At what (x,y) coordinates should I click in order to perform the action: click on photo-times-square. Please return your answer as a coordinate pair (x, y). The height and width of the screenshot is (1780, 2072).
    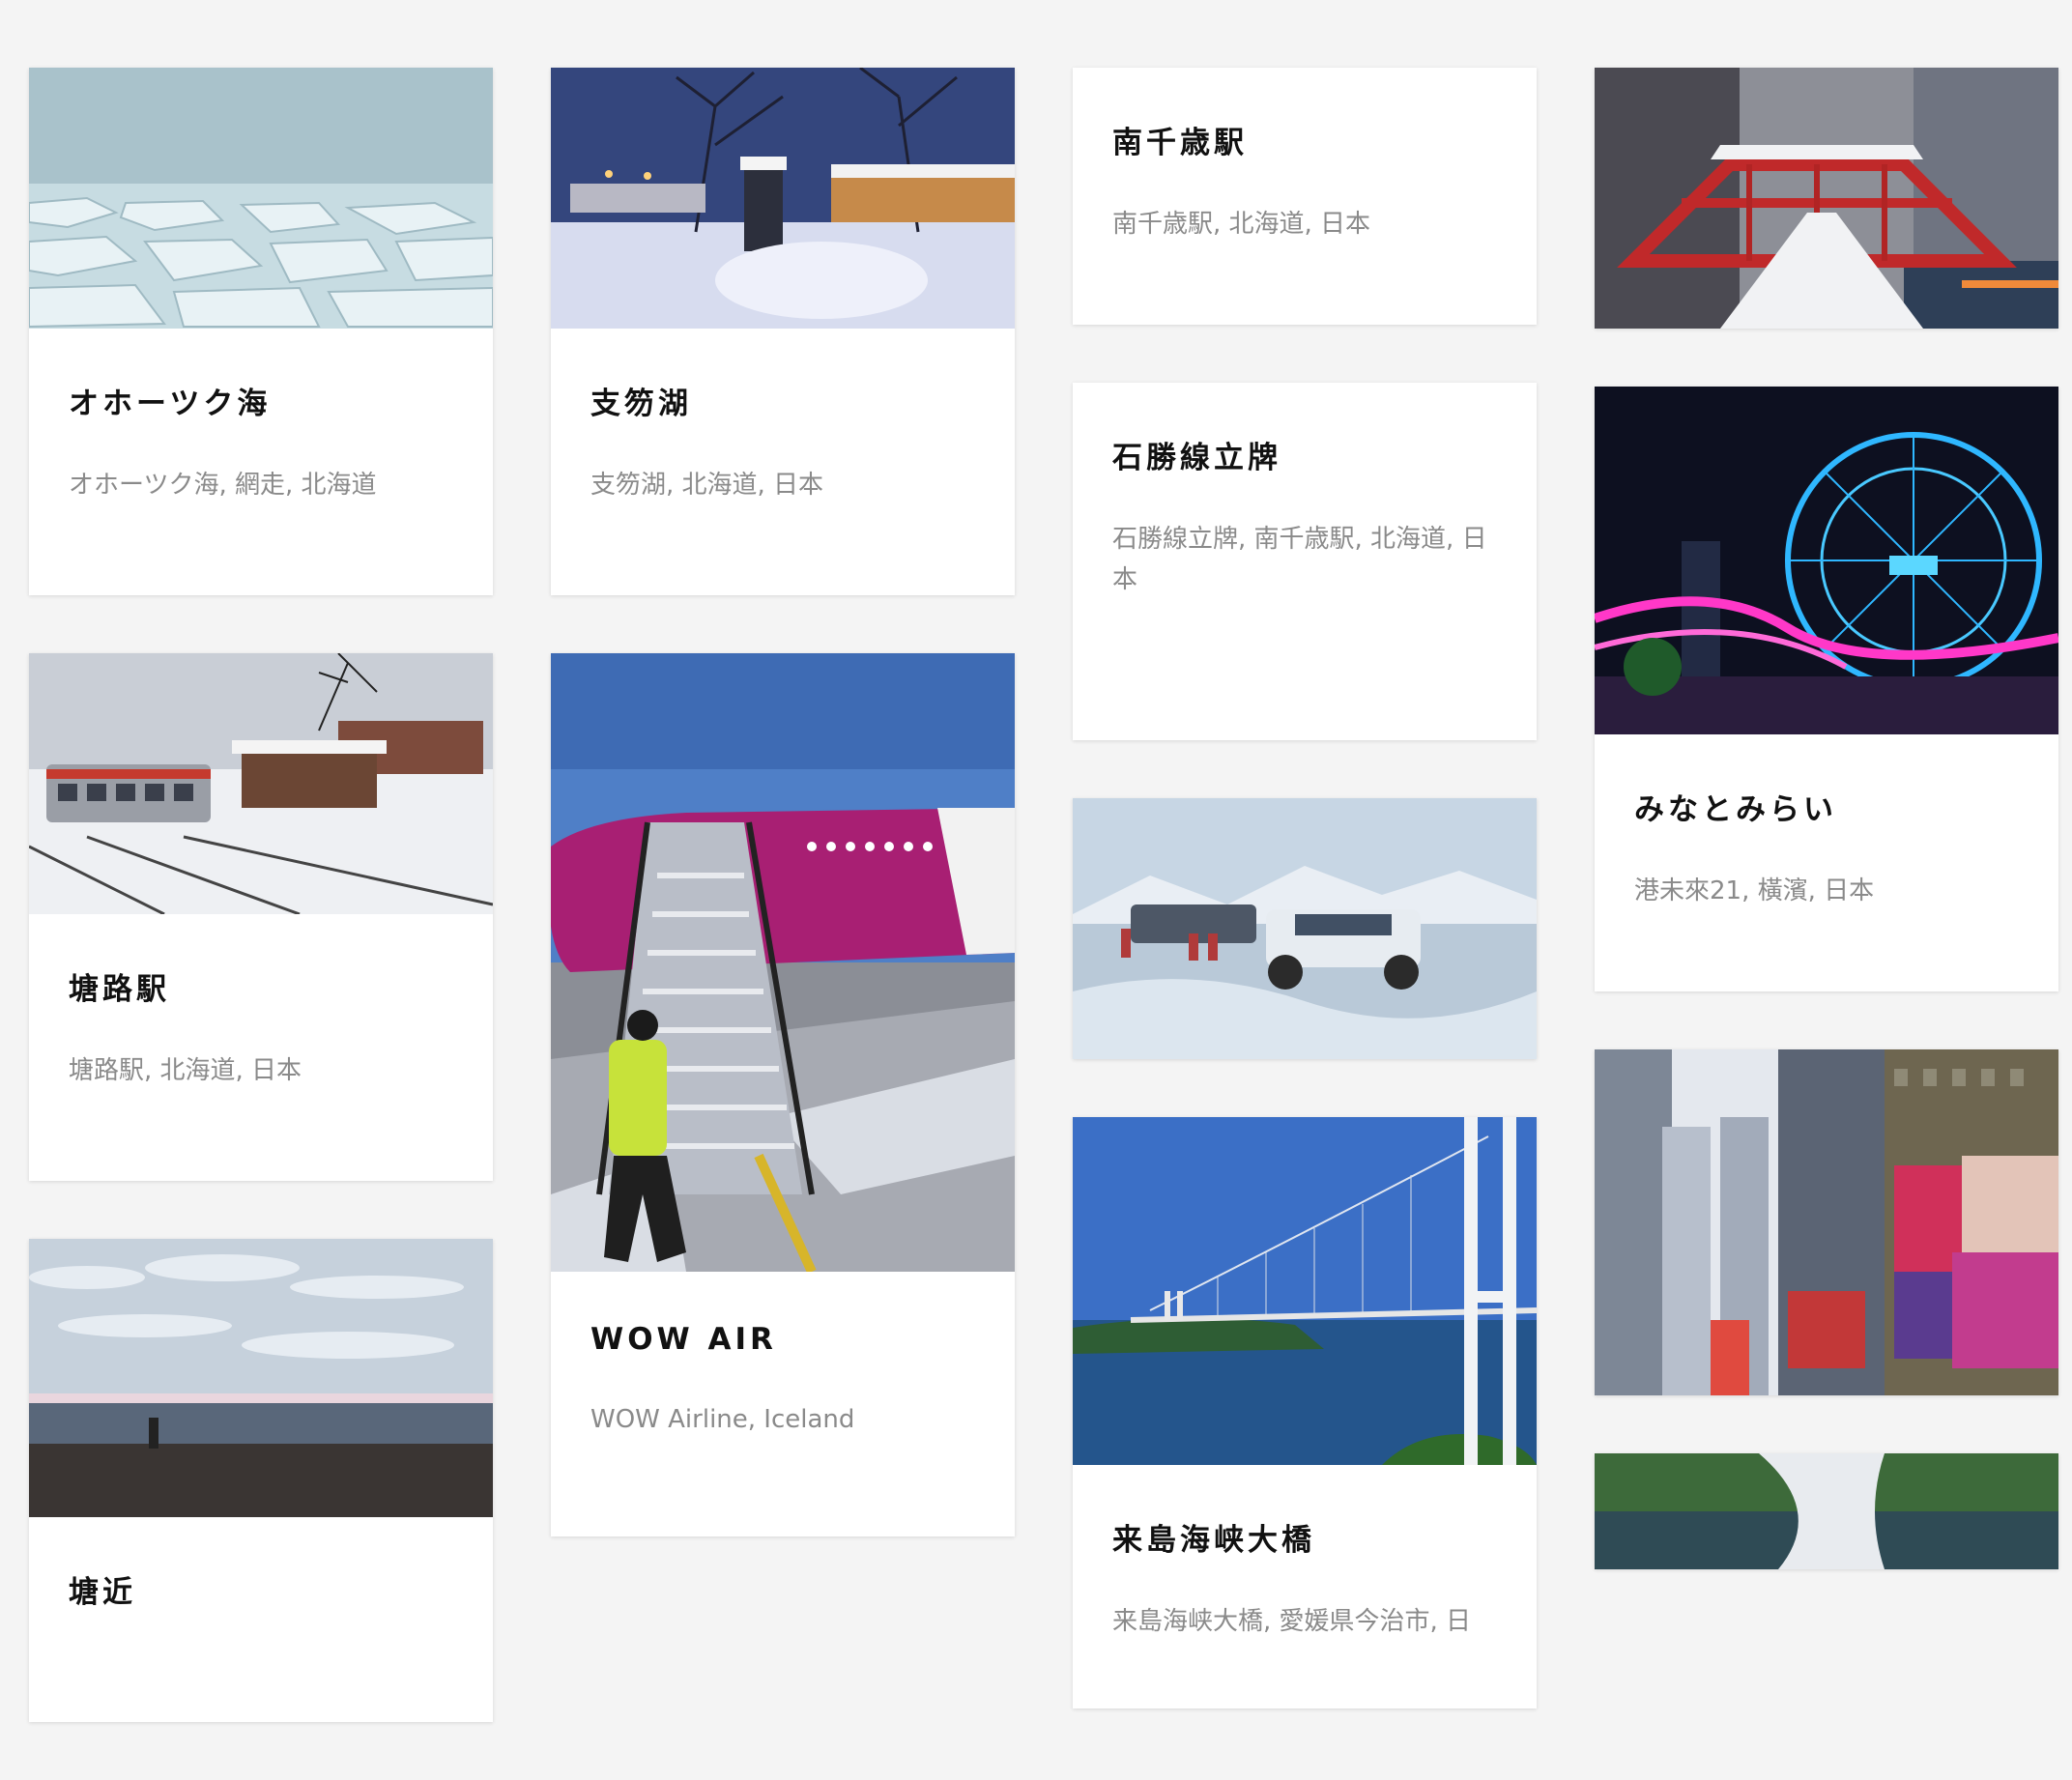
    Looking at the image, I should click on (1826, 1222).